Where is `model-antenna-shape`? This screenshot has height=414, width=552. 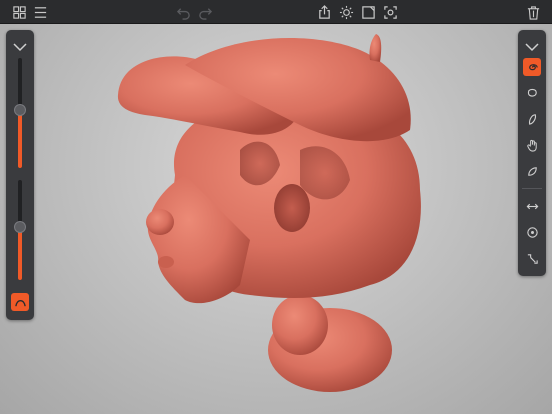 model-antenna-shape is located at coordinates (375, 48).